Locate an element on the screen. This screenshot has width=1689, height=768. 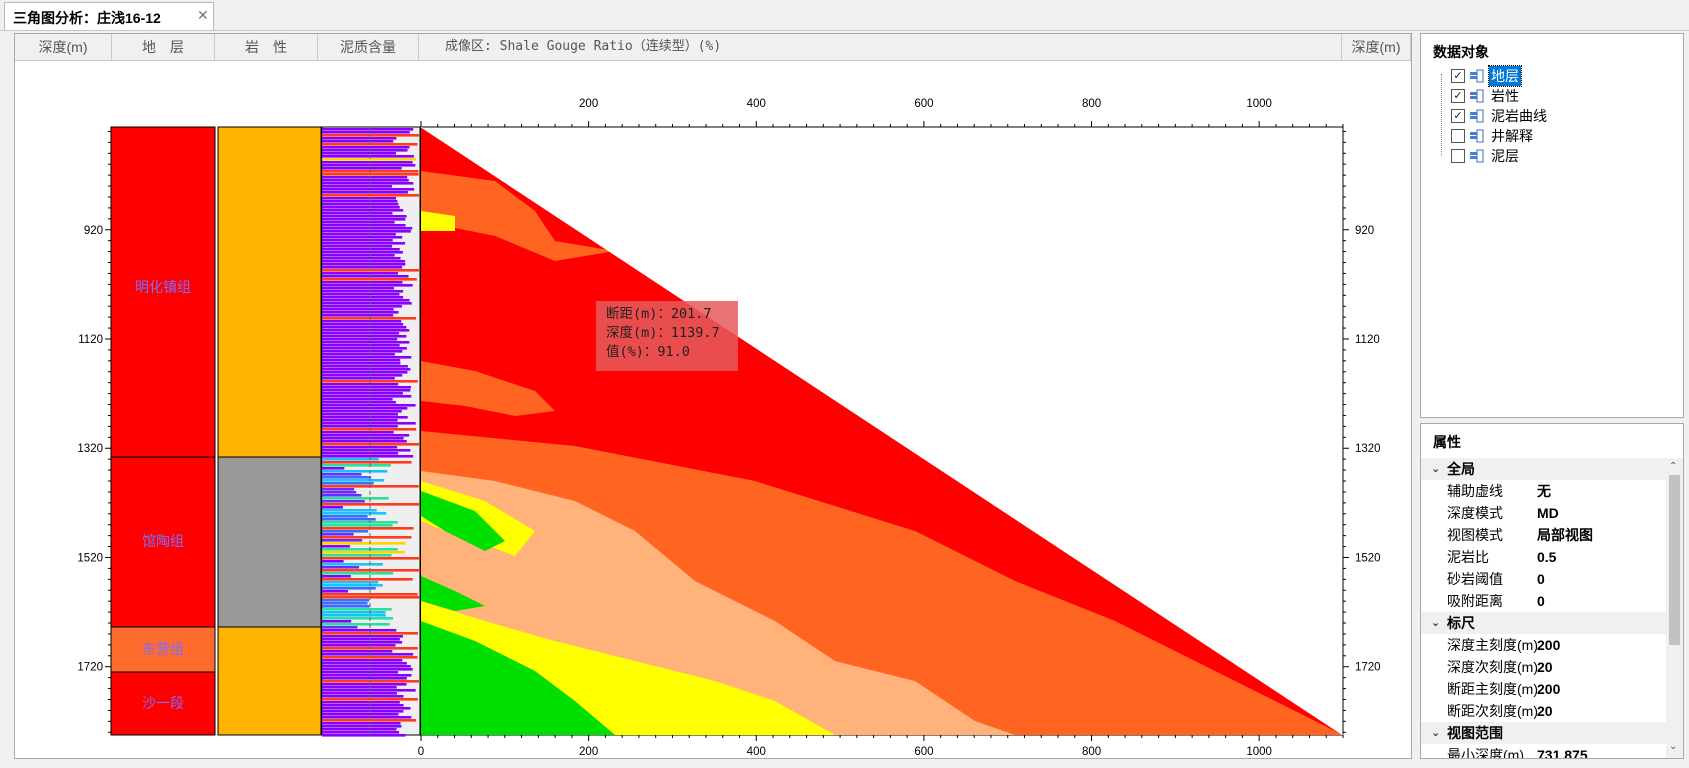
scroll-down-icon: ⌄ is located at coordinates (1673, 746).